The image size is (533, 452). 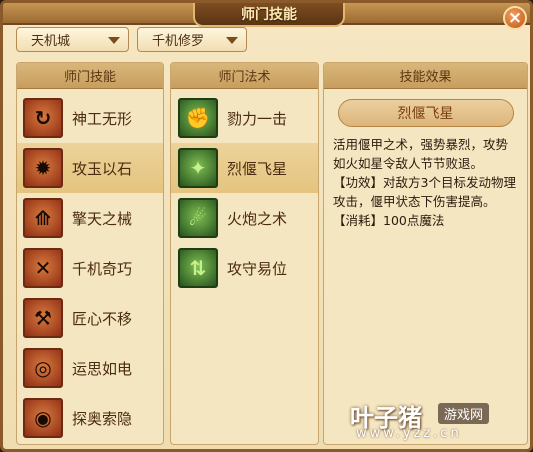 What do you see at coordinates (102, 218) in the screenshot?
I see `skill-name: 擎天之械` at bounding box center [102, 218].